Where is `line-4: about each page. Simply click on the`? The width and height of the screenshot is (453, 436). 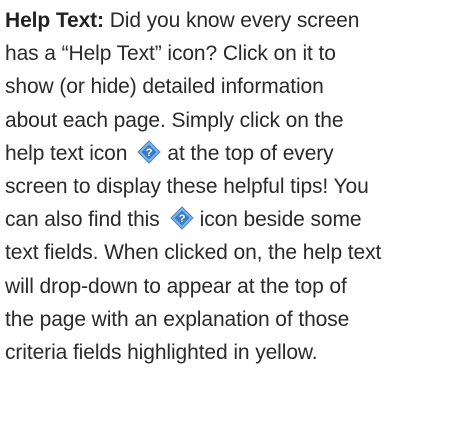
line-4: about each page. Simply click on the is located at coordinates (174, 120).